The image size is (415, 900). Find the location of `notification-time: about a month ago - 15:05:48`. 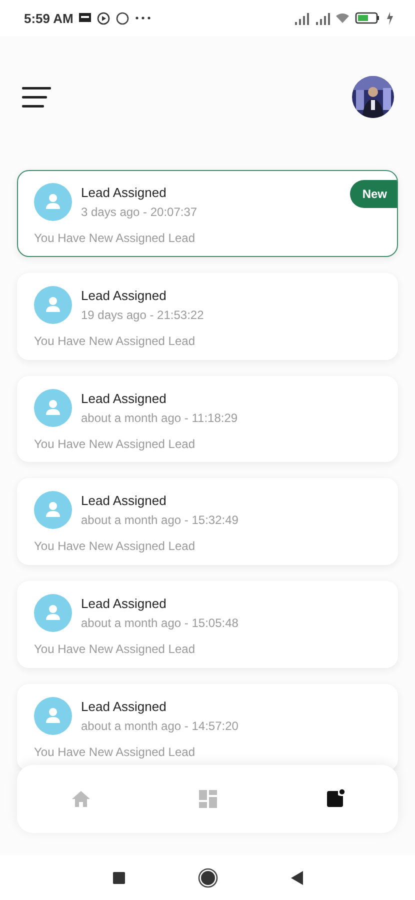

notification-time: about a month ago - 15:05:48 is located at coordinates (159, 623).